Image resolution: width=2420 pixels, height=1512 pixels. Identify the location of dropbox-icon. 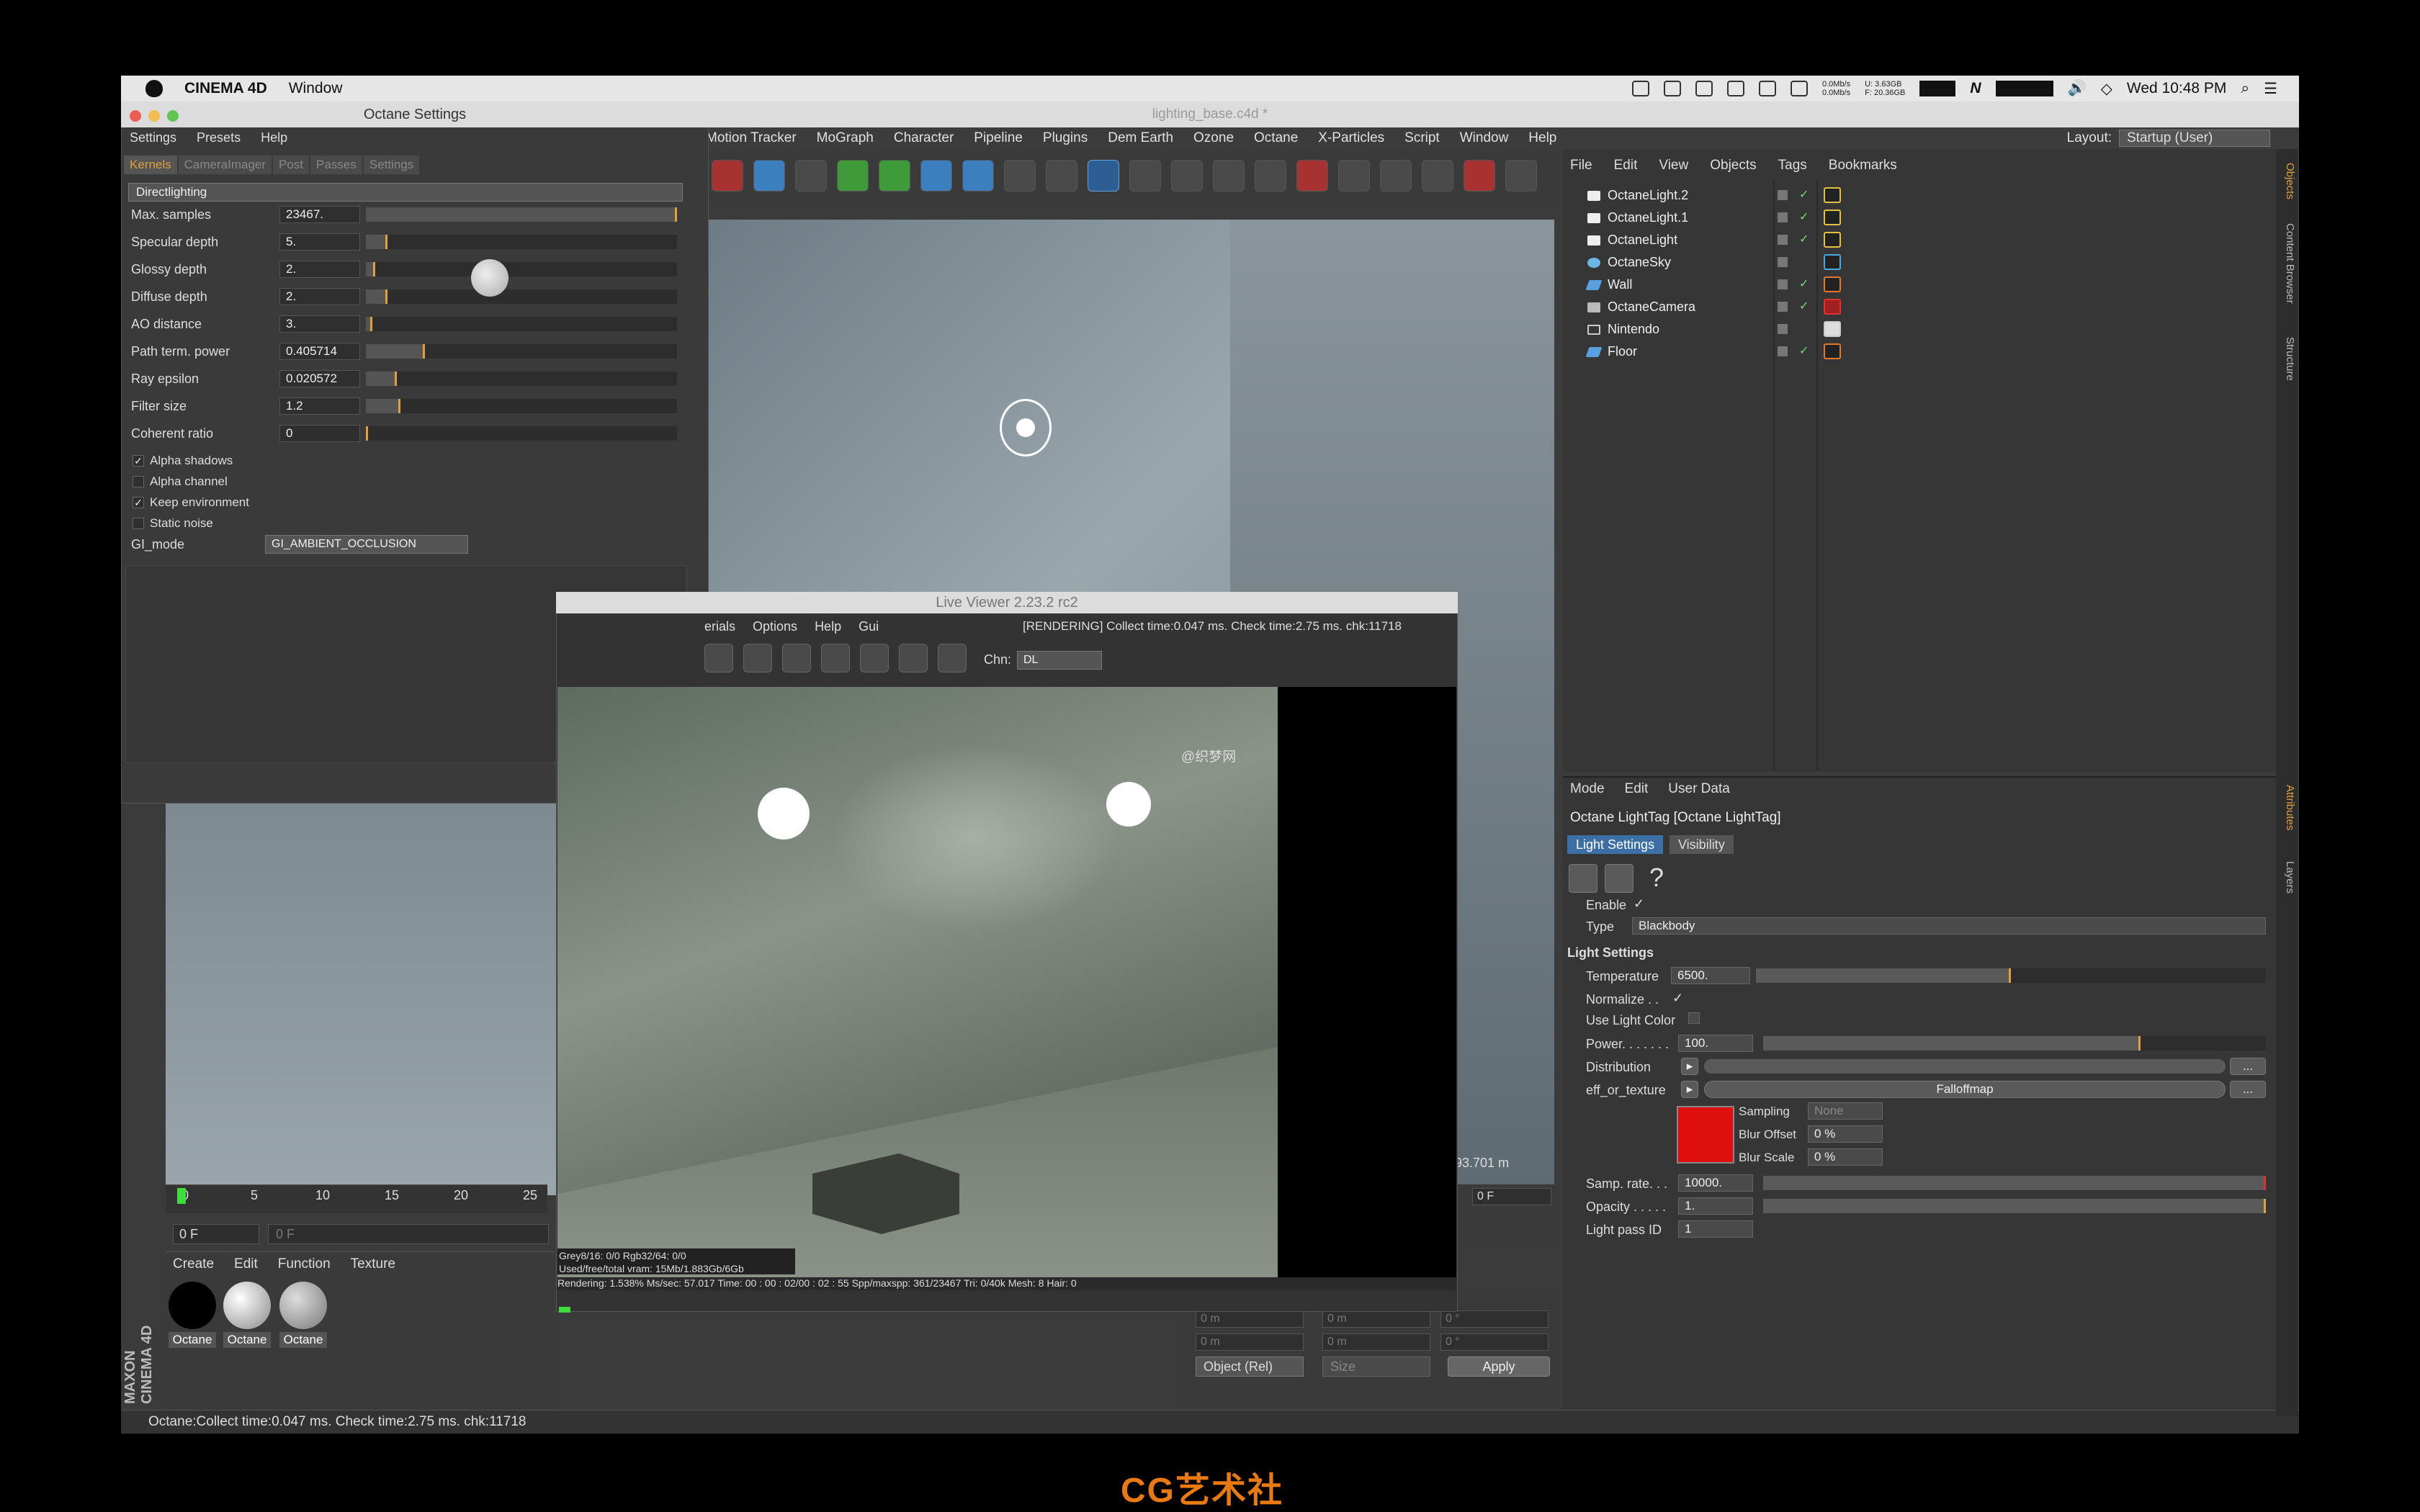
(1640, 88).